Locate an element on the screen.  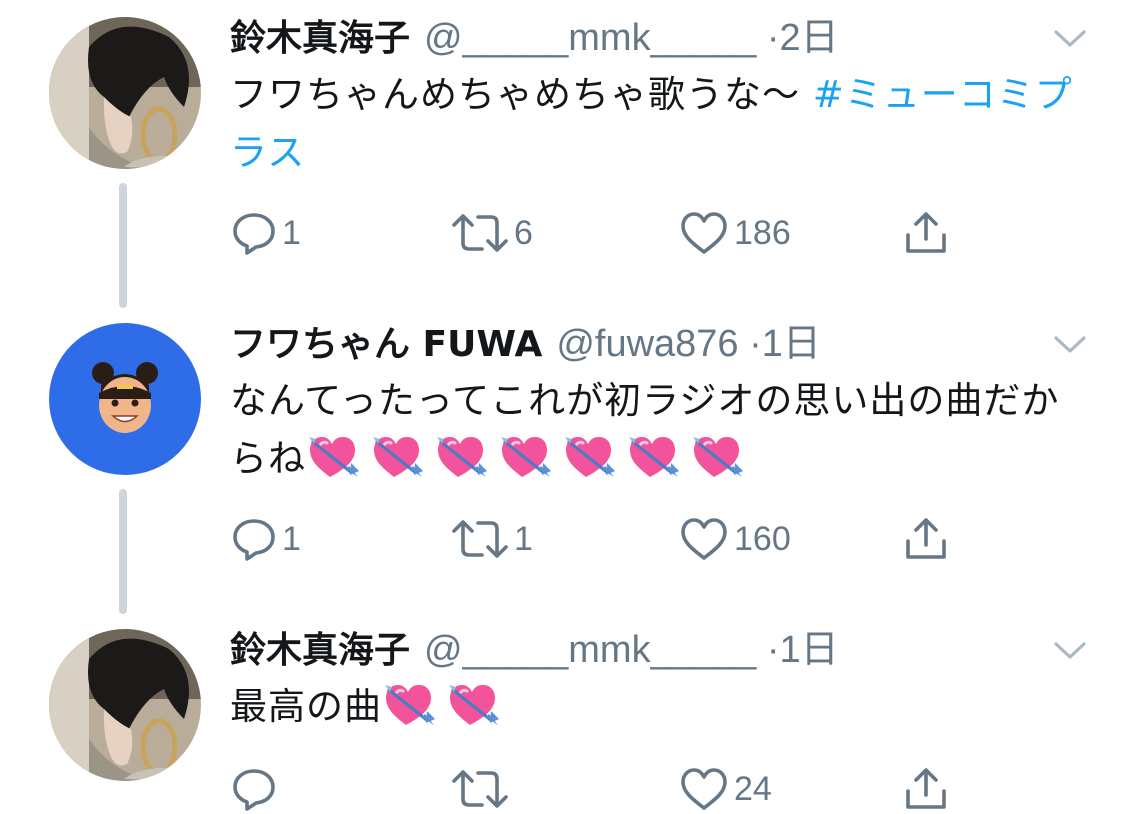
tweet-actions: 1 1 160 is located at coordinates (610, 539).